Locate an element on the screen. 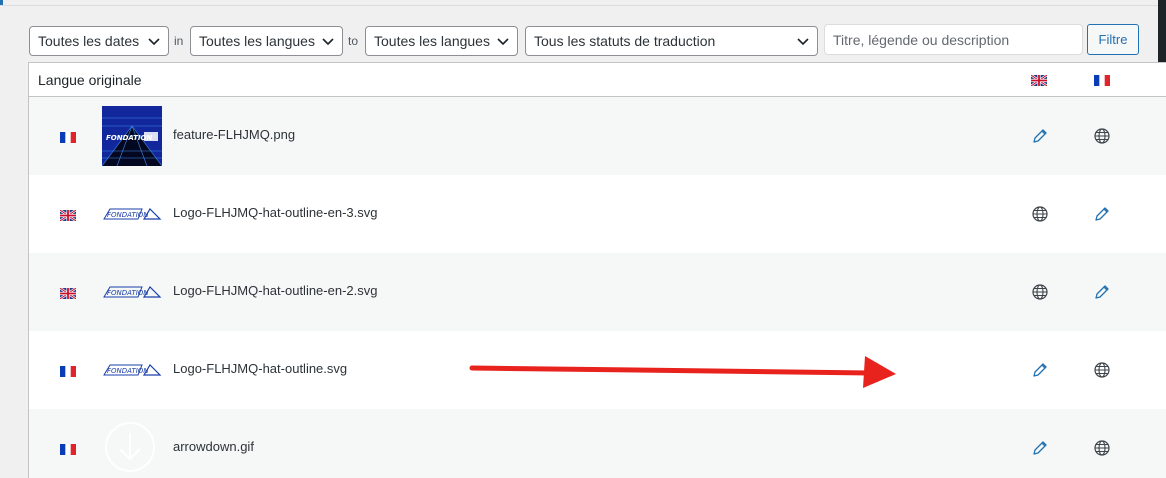  table-header: Langue originale is located at coordinates (597, 80).